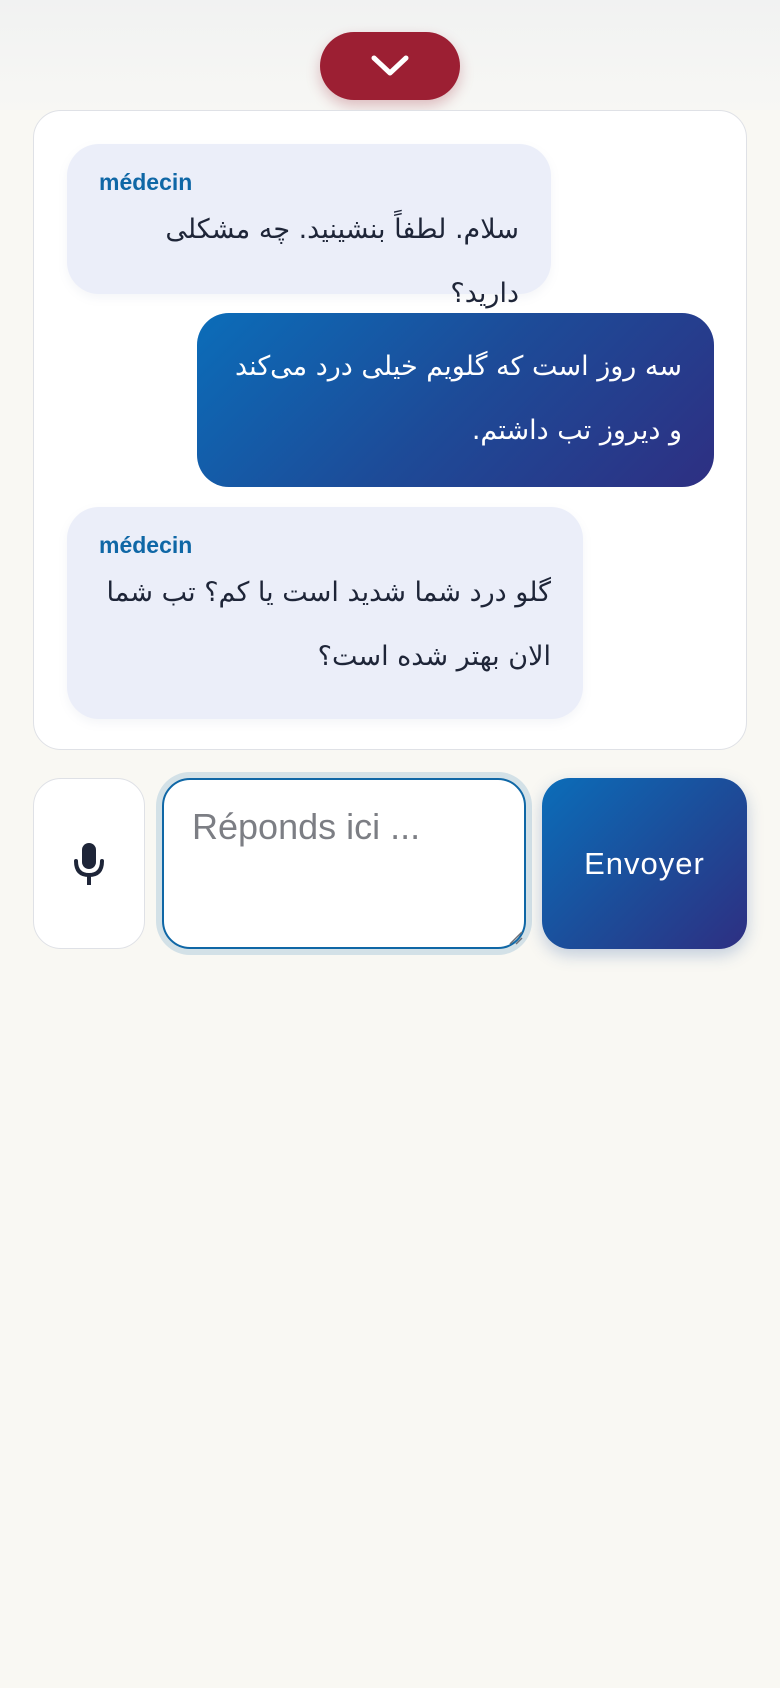 Image resolution: width=780 pixels, height=1688 pixels. I want to click on microphone-button, so click(89, 863).